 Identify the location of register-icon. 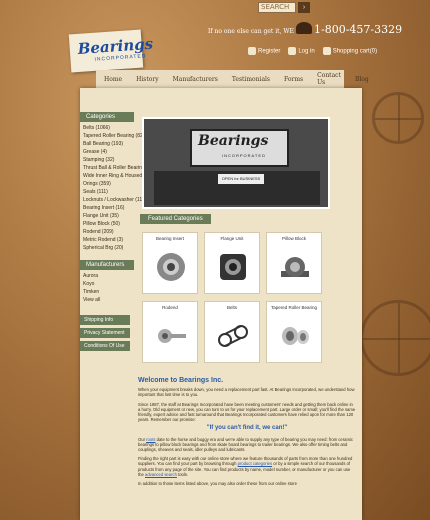
(252, 51).